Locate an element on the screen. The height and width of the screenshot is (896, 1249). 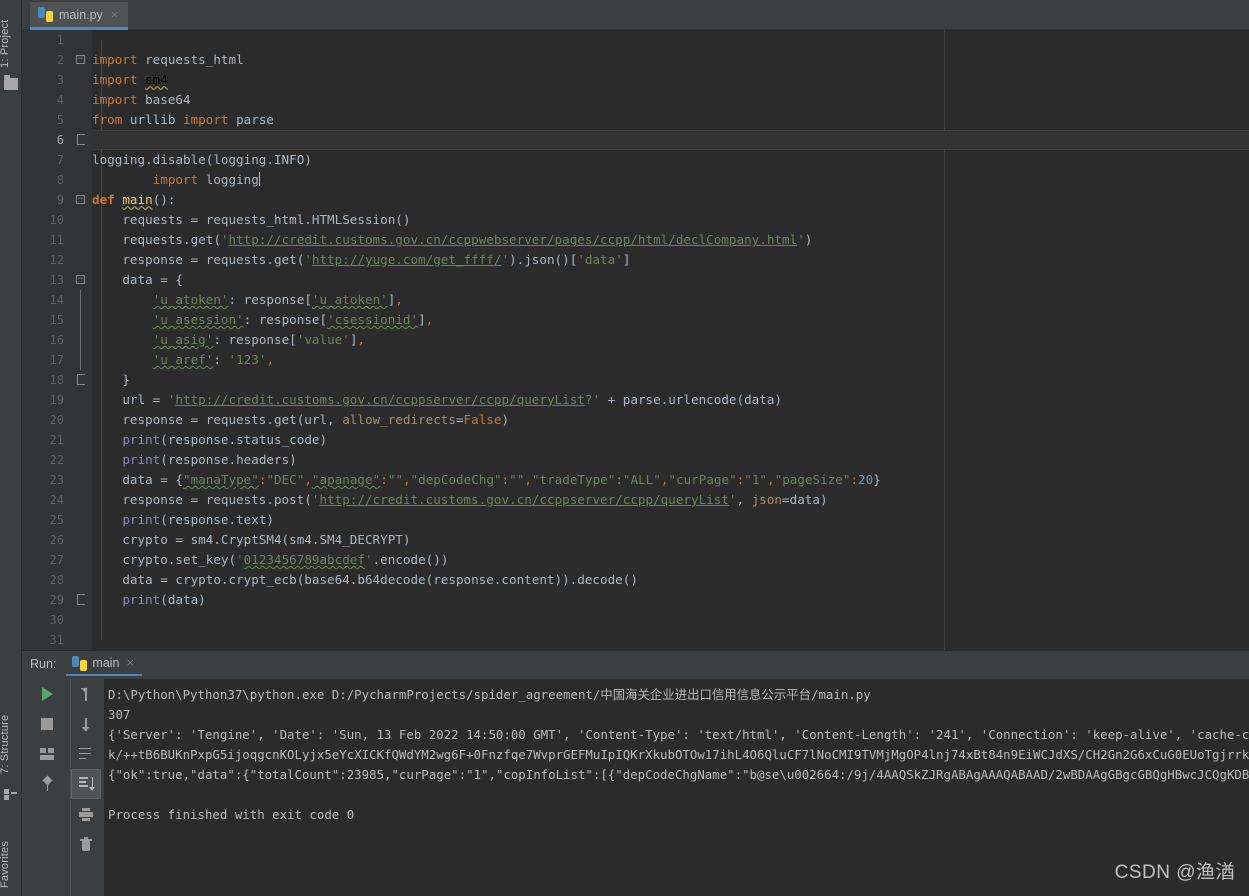
trash-icon is located at coordinates (86, 844).